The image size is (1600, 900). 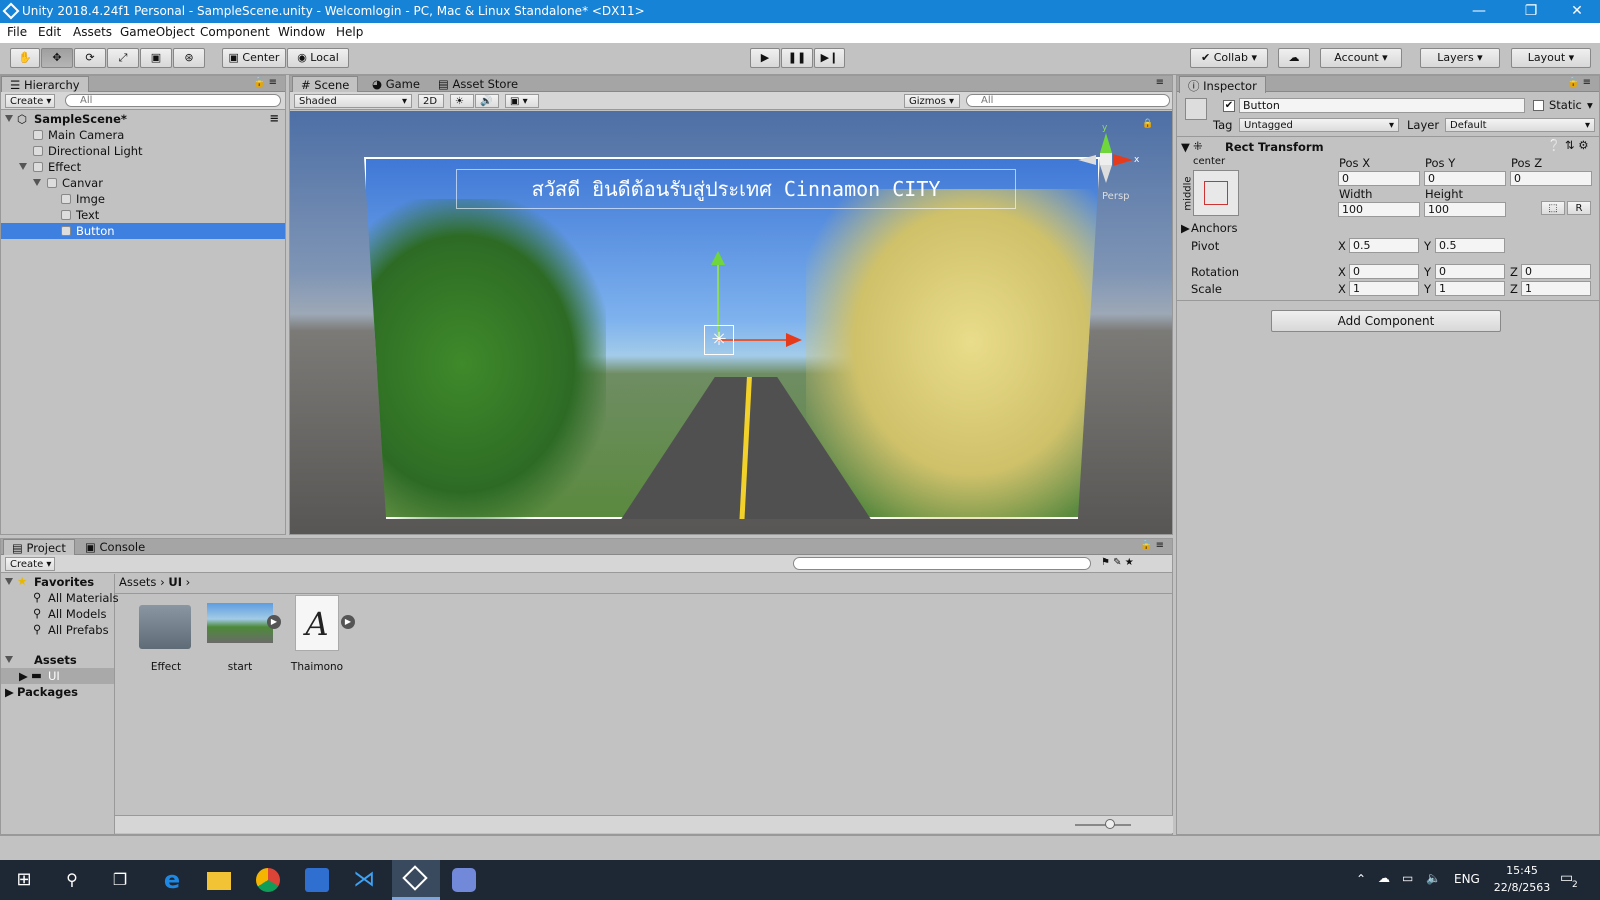 What do you see at coordinates (30, 101) in the screenshot?
I see `hierarchy-create-dropdown: Create ▾` at bounding box center [30, 101].